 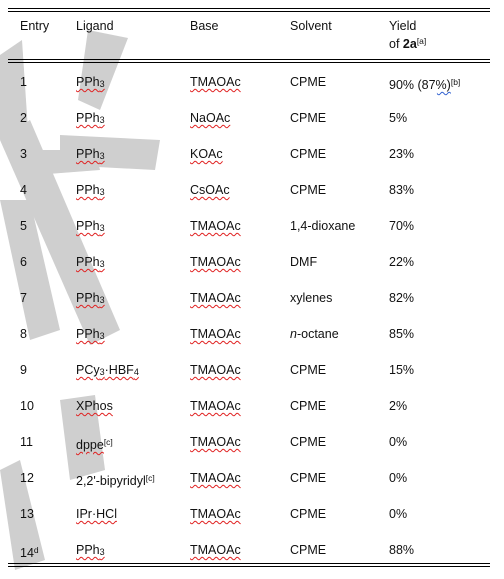 What do you see at coordinates (23, 226) in the screenshot?
I see `entry-cell: 5` at bounding box center [23, 226].